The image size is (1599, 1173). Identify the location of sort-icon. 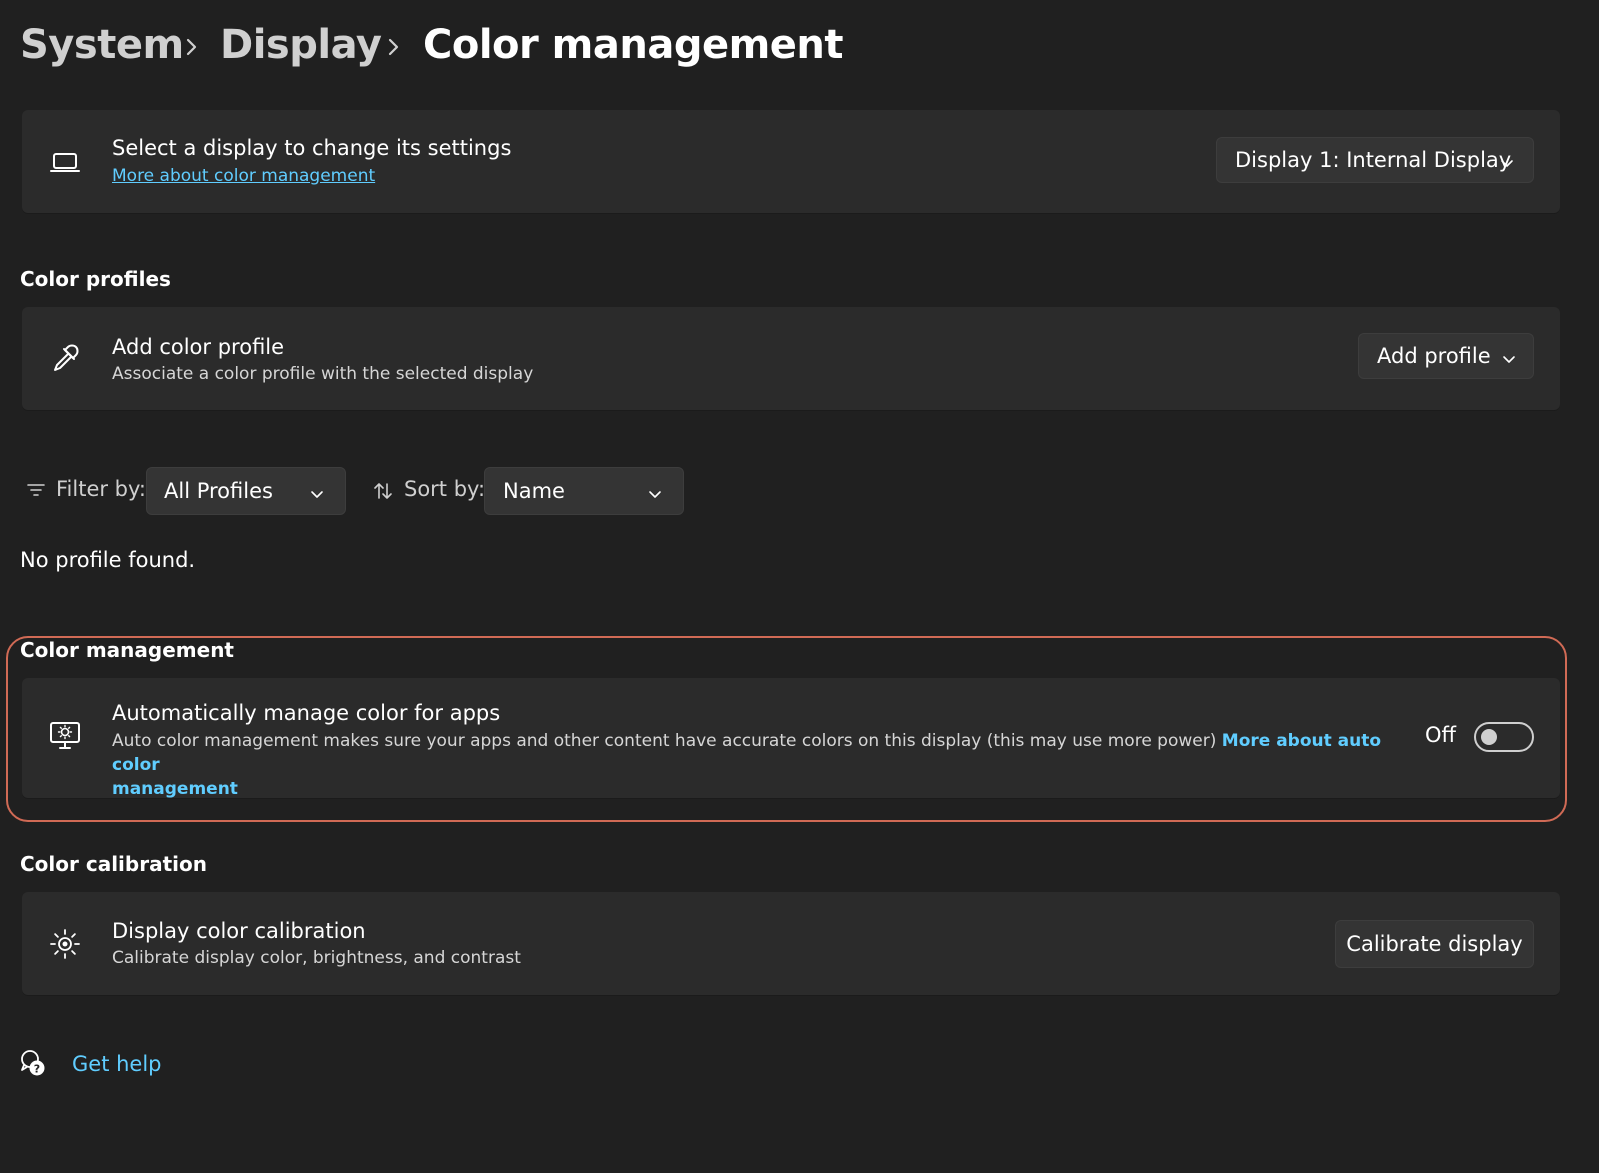
(383, 491).